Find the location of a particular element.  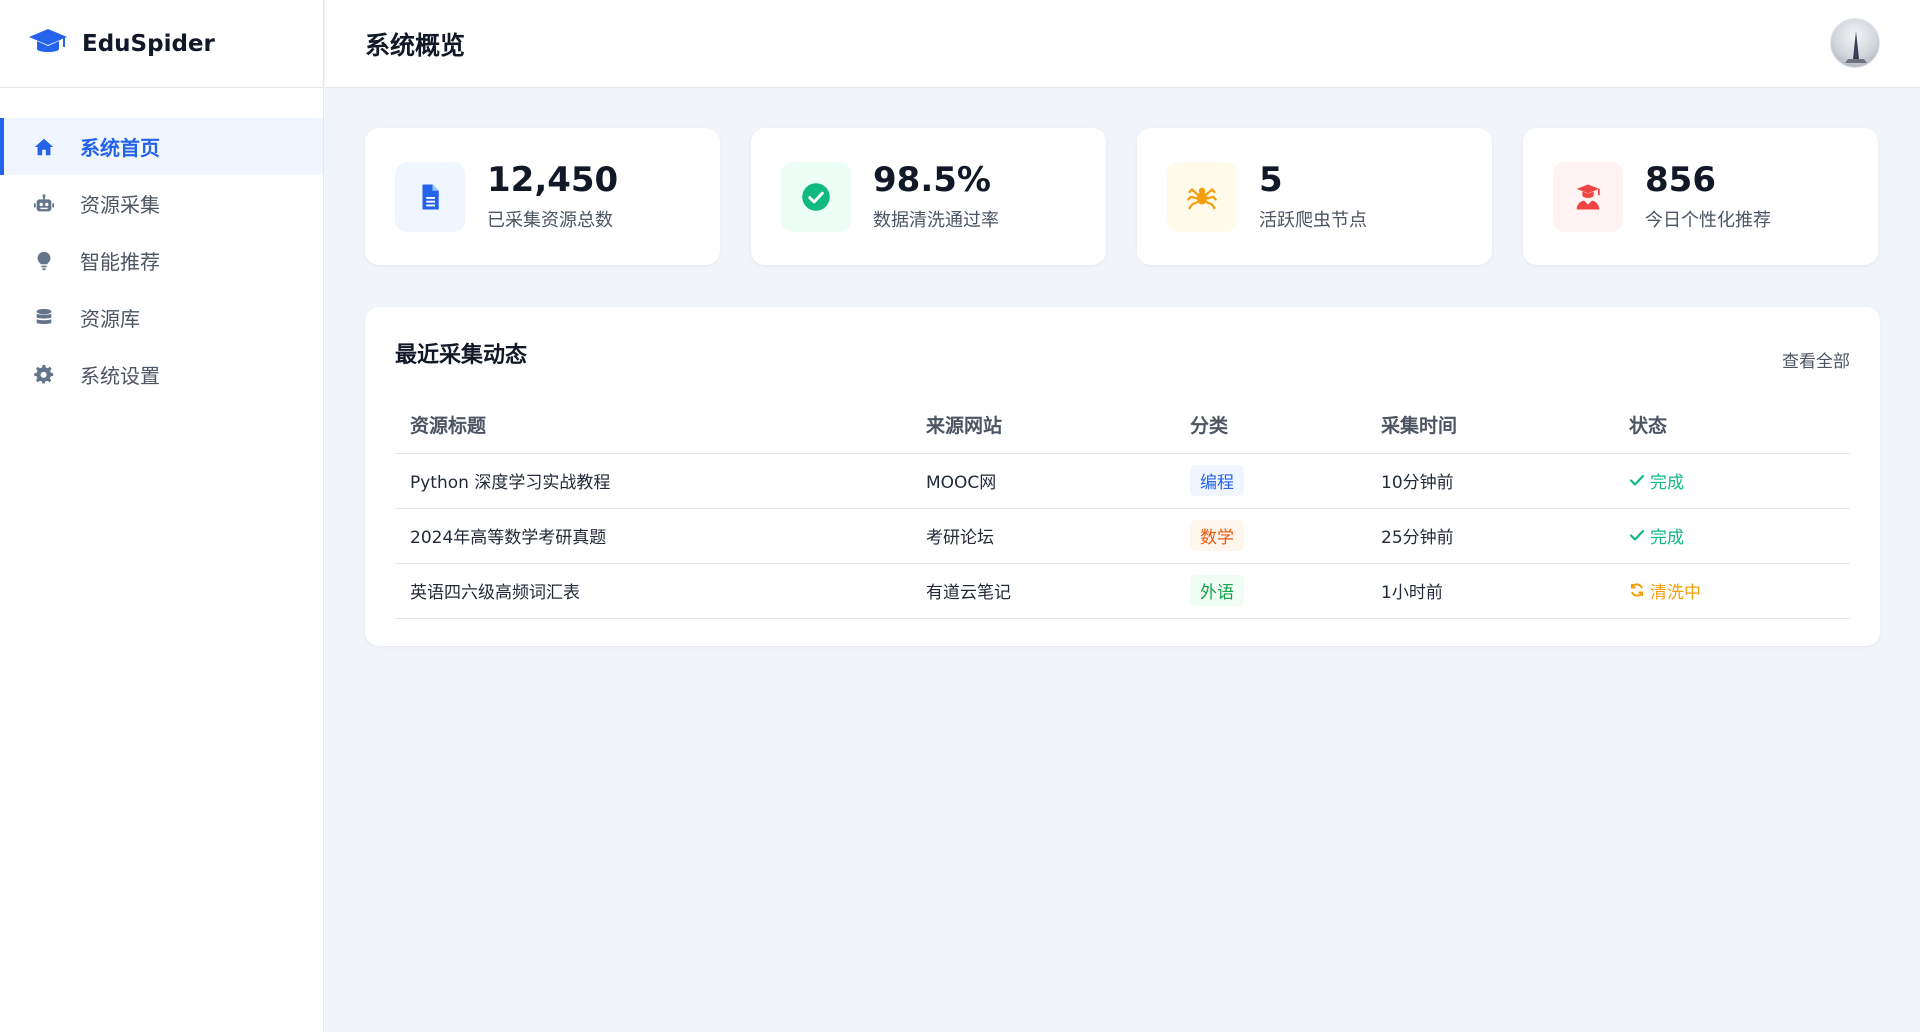

student-icon is located at coordinates (1588, 196).